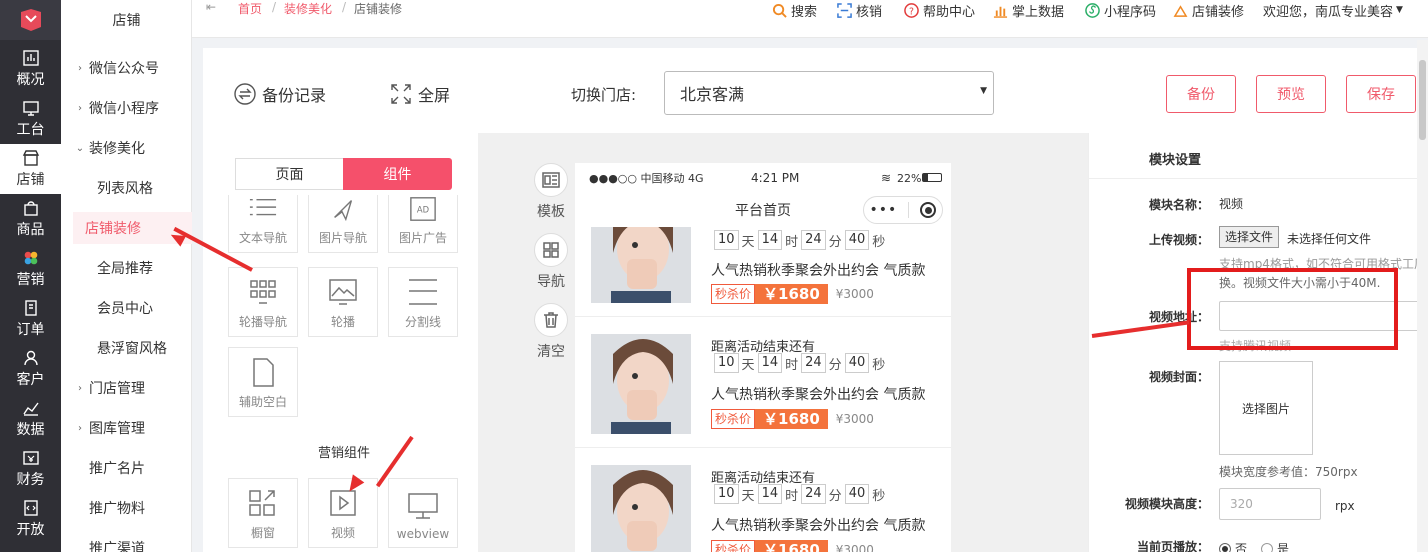  Describe the element at coordinates (126, 468) in the screenshot. I see `sidebar-item-promo-card: 推广名片` at that location.